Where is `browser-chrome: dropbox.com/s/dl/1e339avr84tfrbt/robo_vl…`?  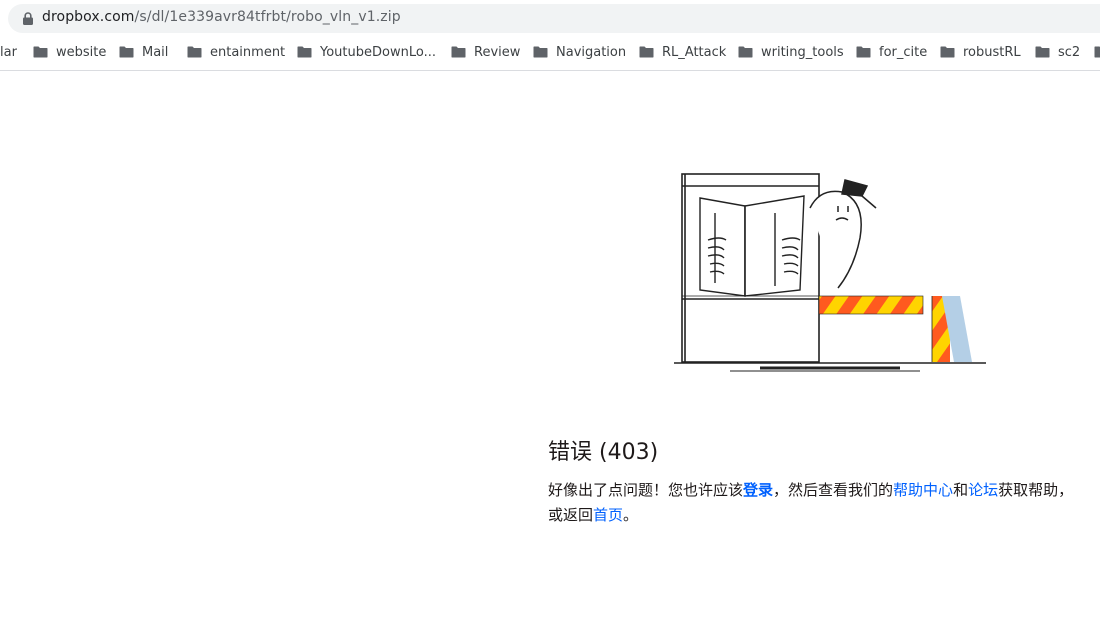 browser-chrome: dropbox.com/s/dl/1e339avr84tfrbt/robo_vl… is located at coordinates (550, 35).